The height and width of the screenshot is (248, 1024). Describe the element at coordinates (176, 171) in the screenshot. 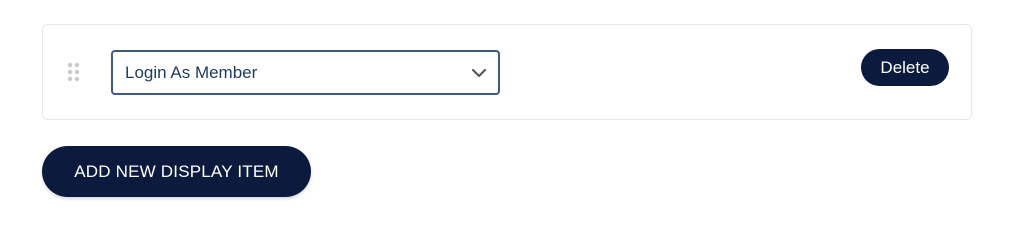

I see `add-new-display-item-button: ADD NEW DISPLAY ITEM` at that location.